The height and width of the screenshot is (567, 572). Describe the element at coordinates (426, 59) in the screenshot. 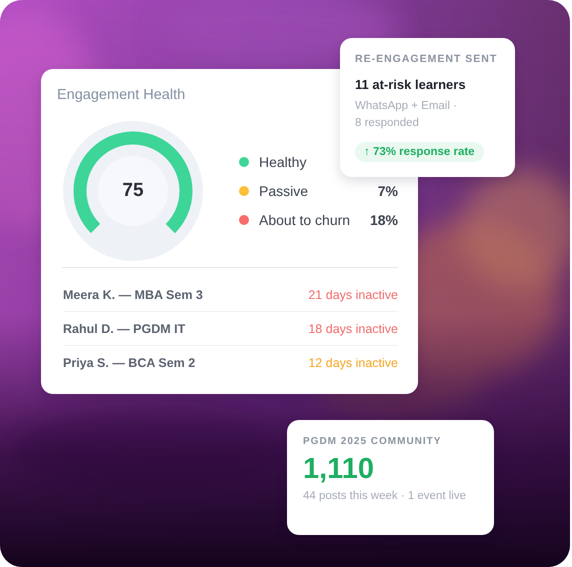

I see `card-label: RE-ENGAGEMENT SENT` at that location.